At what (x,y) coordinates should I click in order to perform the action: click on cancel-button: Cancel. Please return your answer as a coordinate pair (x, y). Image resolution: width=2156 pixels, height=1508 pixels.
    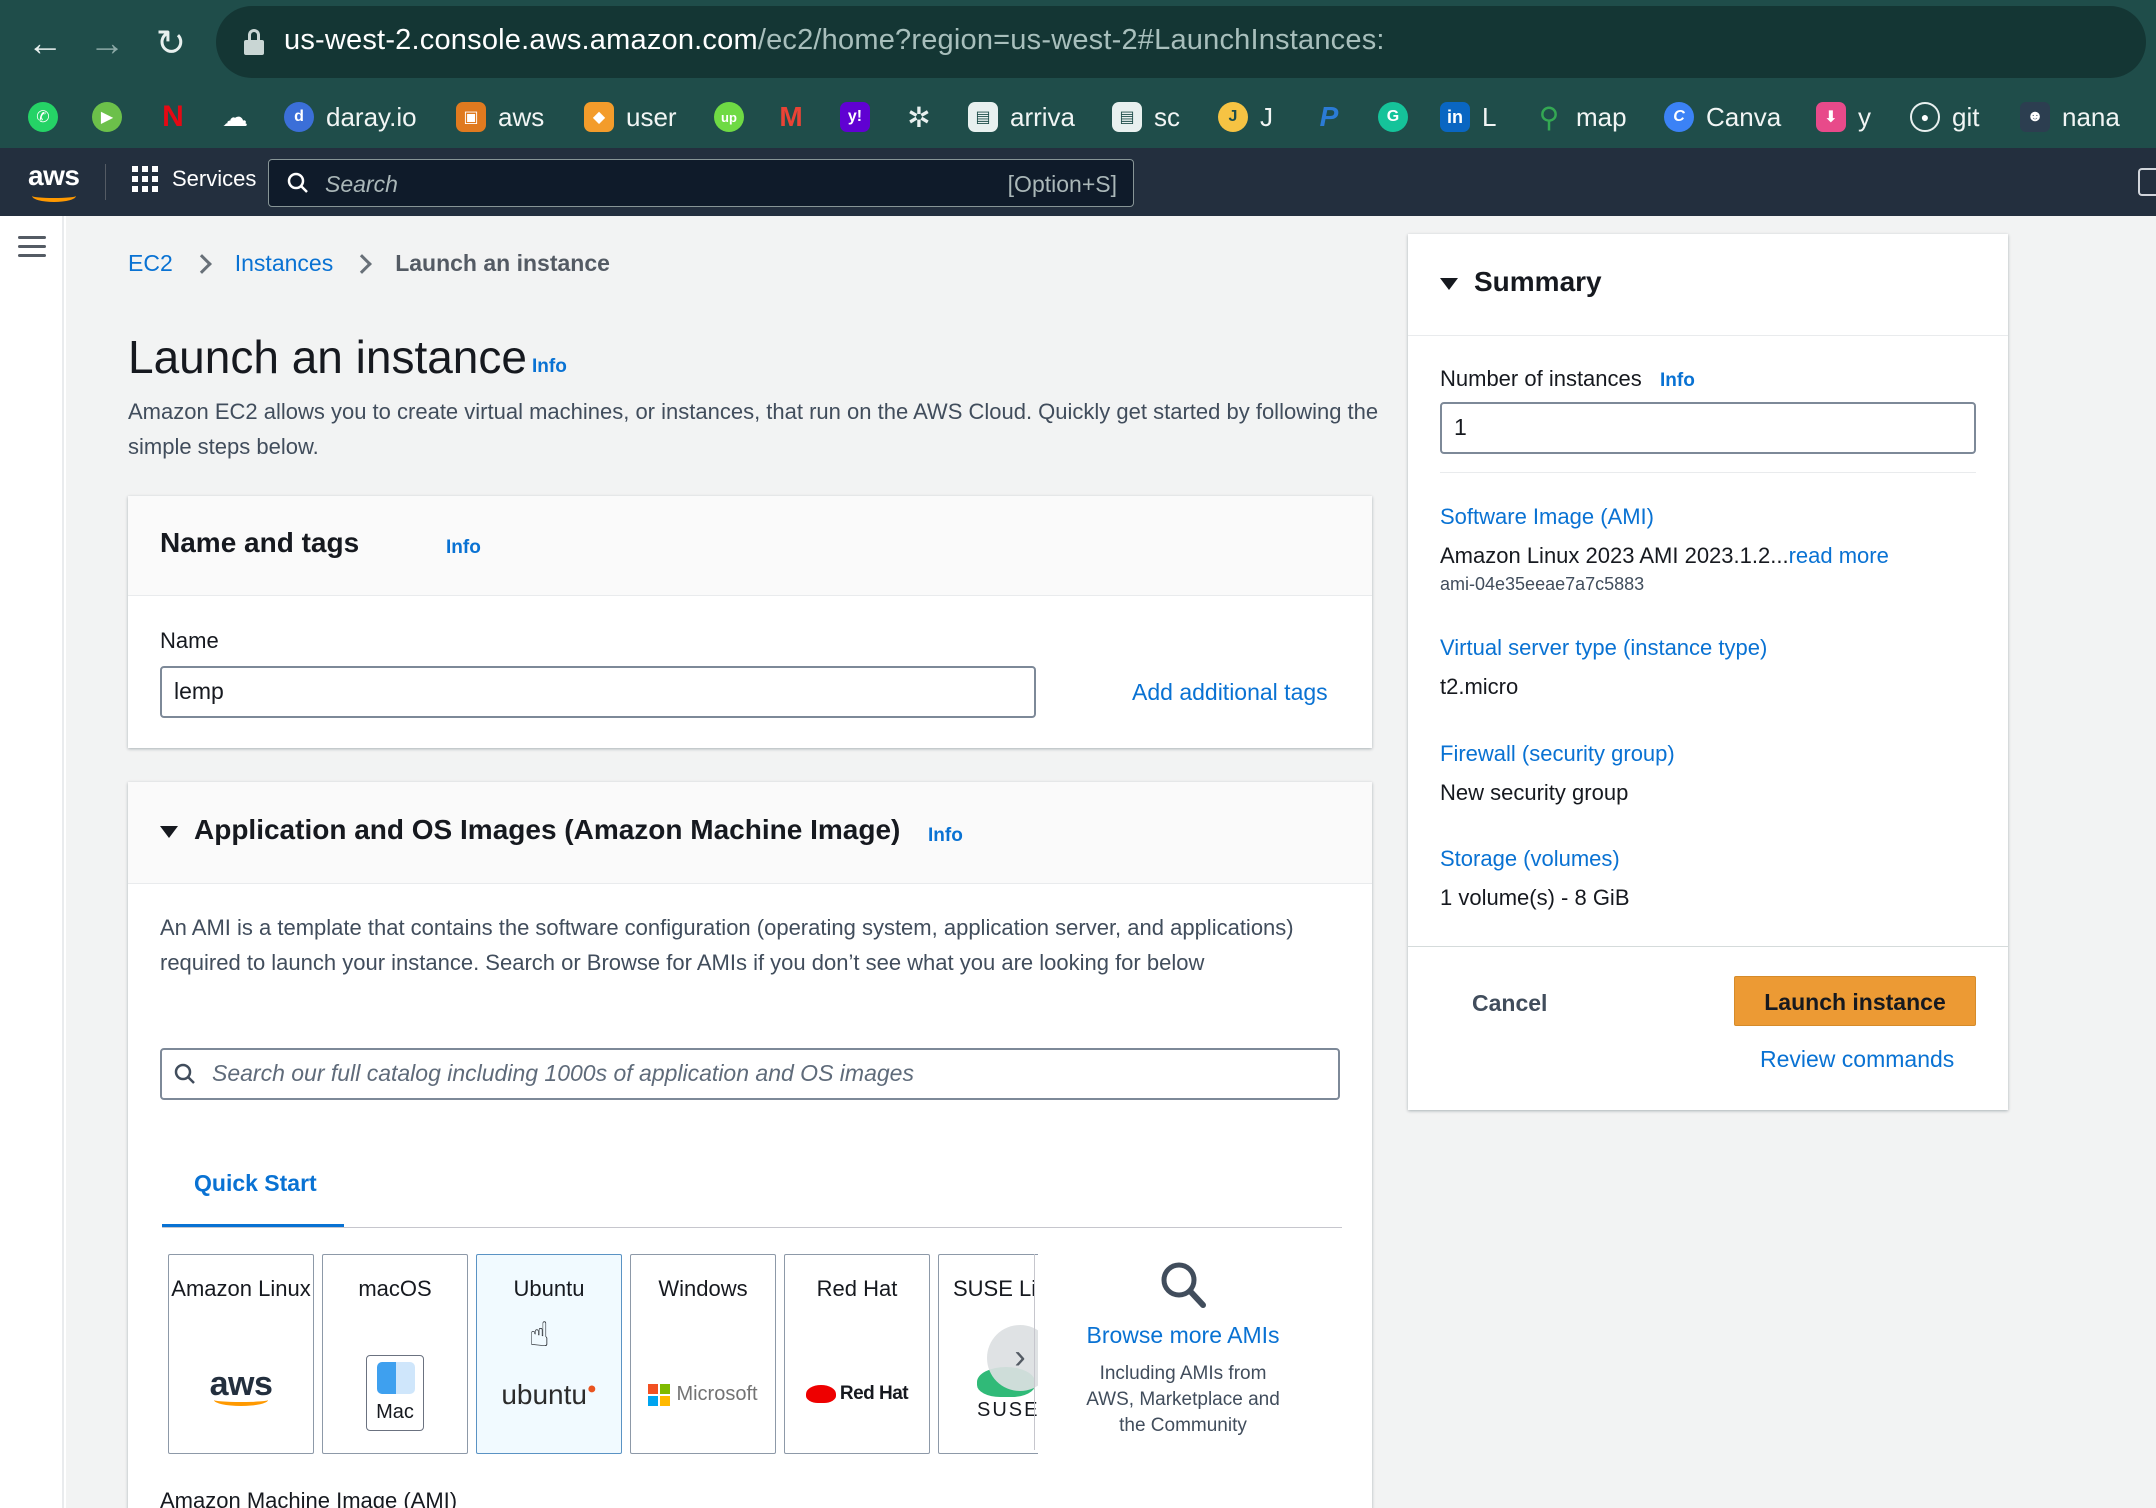
    Looking at the image, I should click on (1509, 1003).